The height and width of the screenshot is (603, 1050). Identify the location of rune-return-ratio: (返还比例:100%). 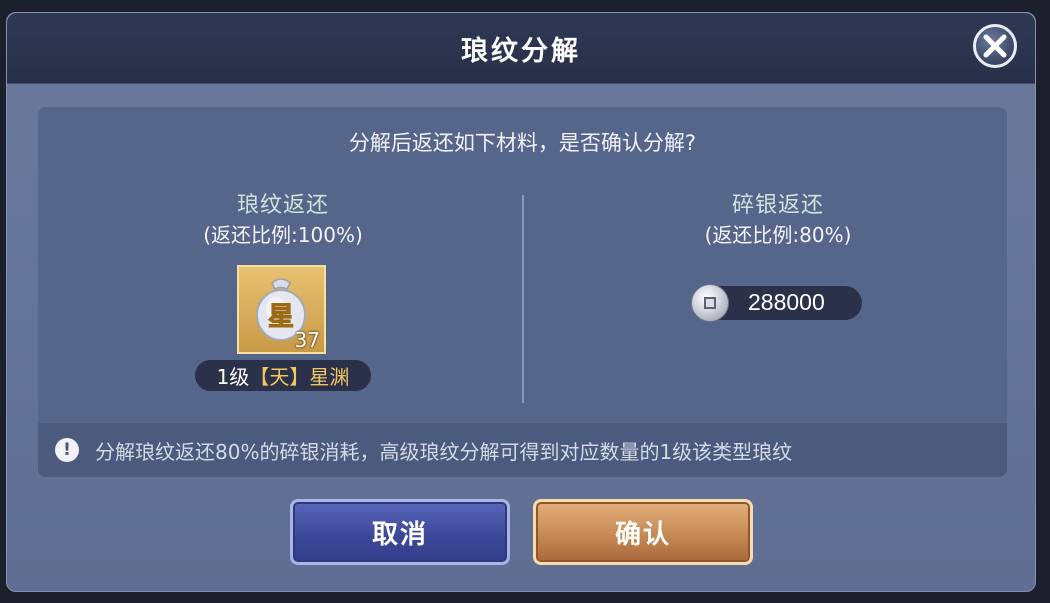
(283, 235).